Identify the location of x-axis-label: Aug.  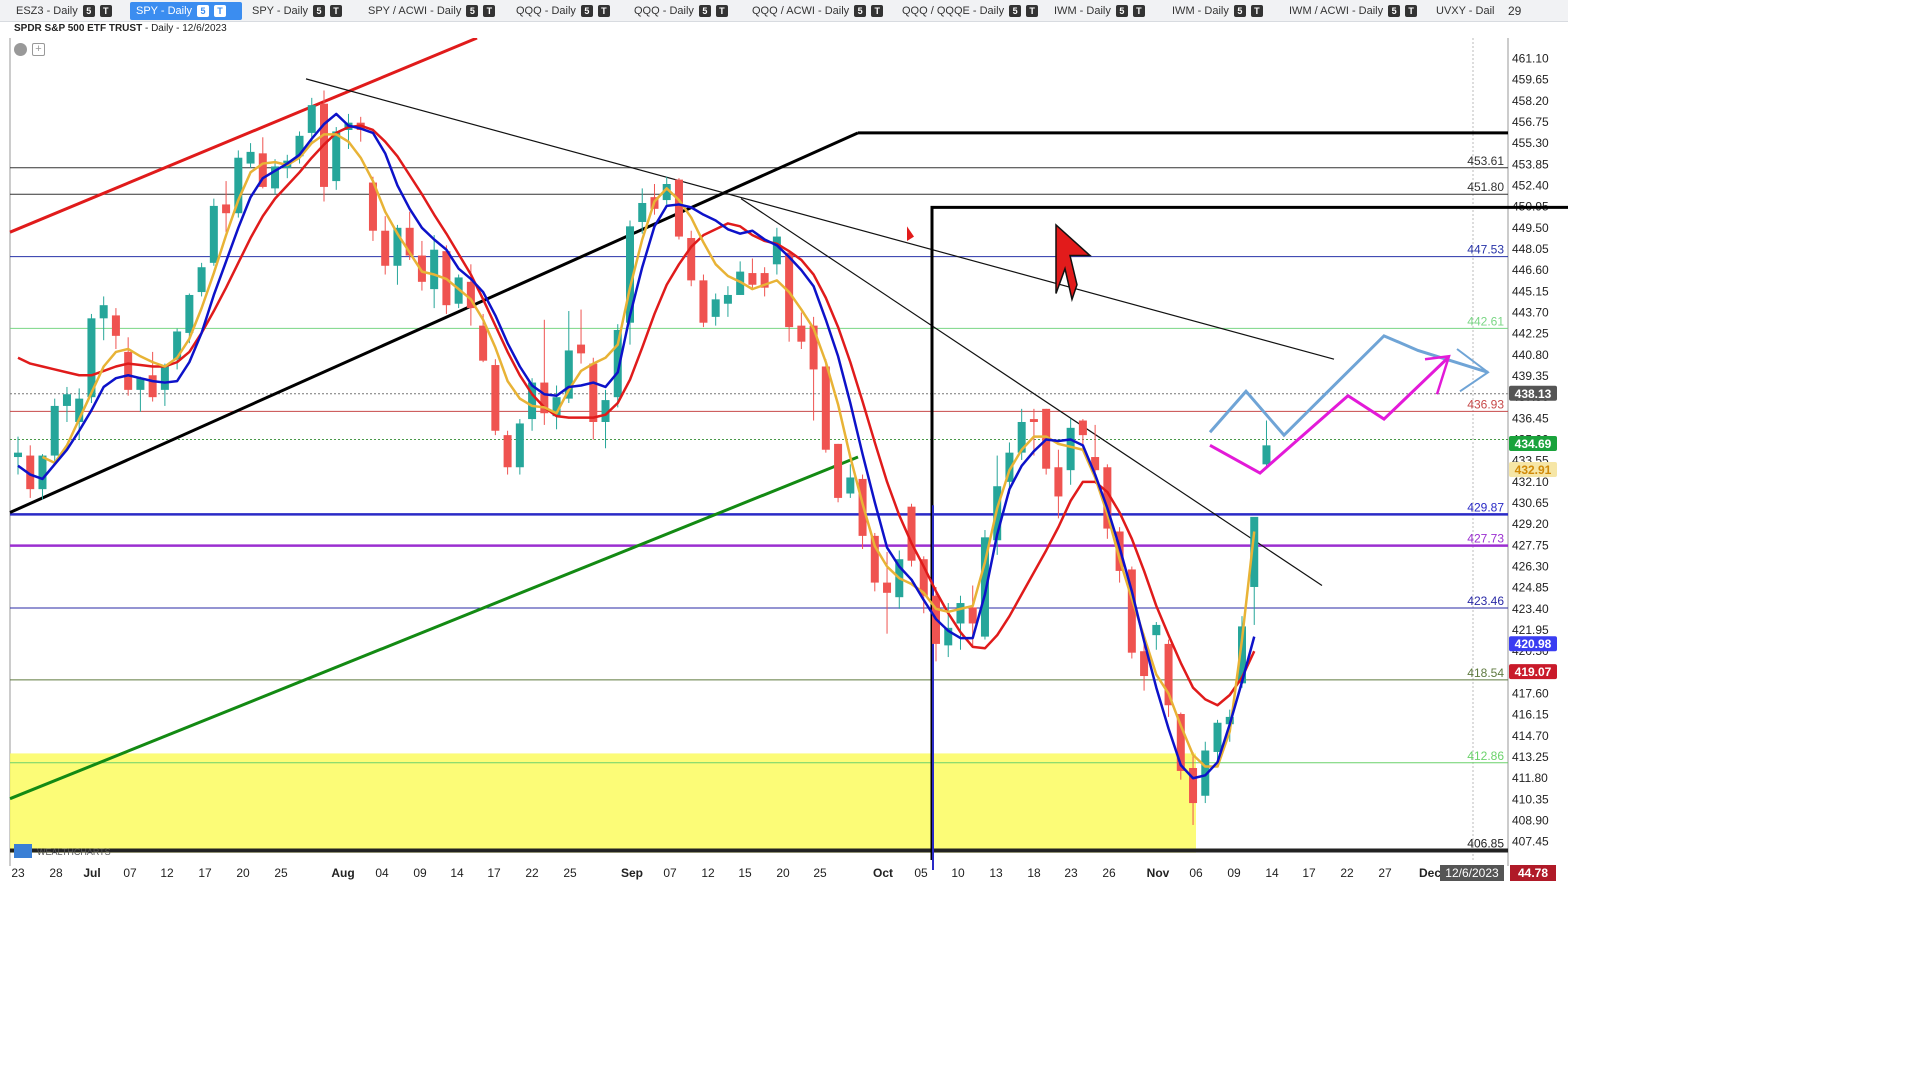
(342, 873).